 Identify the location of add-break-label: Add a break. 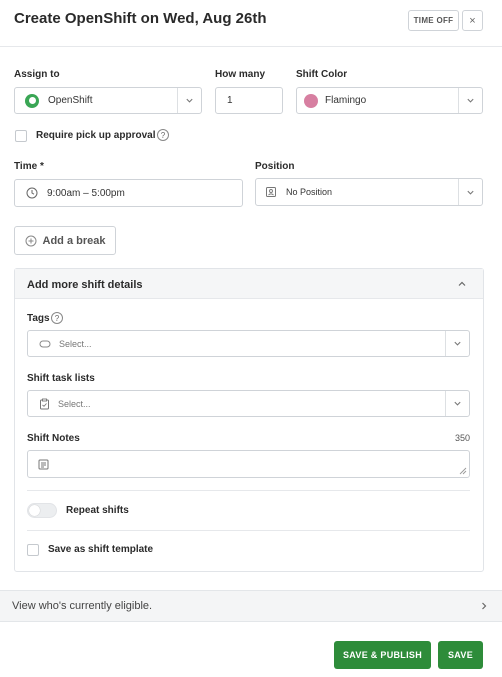
(74, 240).